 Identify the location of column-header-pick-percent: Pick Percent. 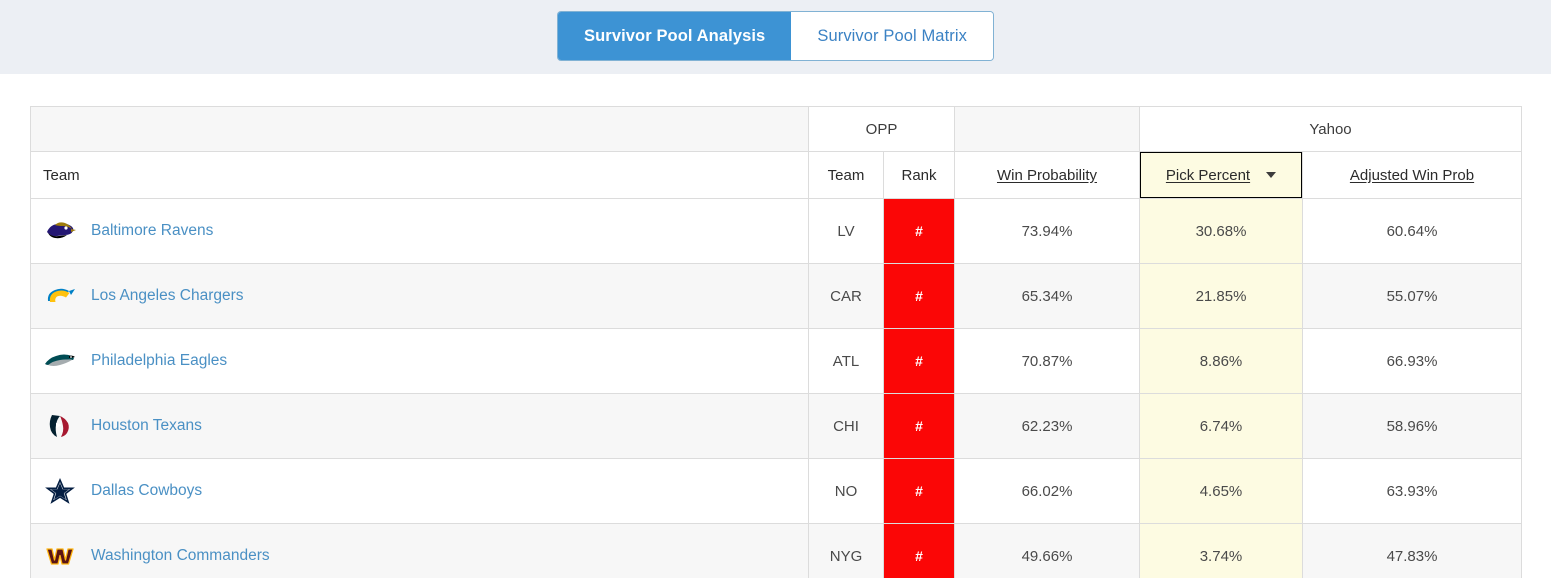
(1221, 175).